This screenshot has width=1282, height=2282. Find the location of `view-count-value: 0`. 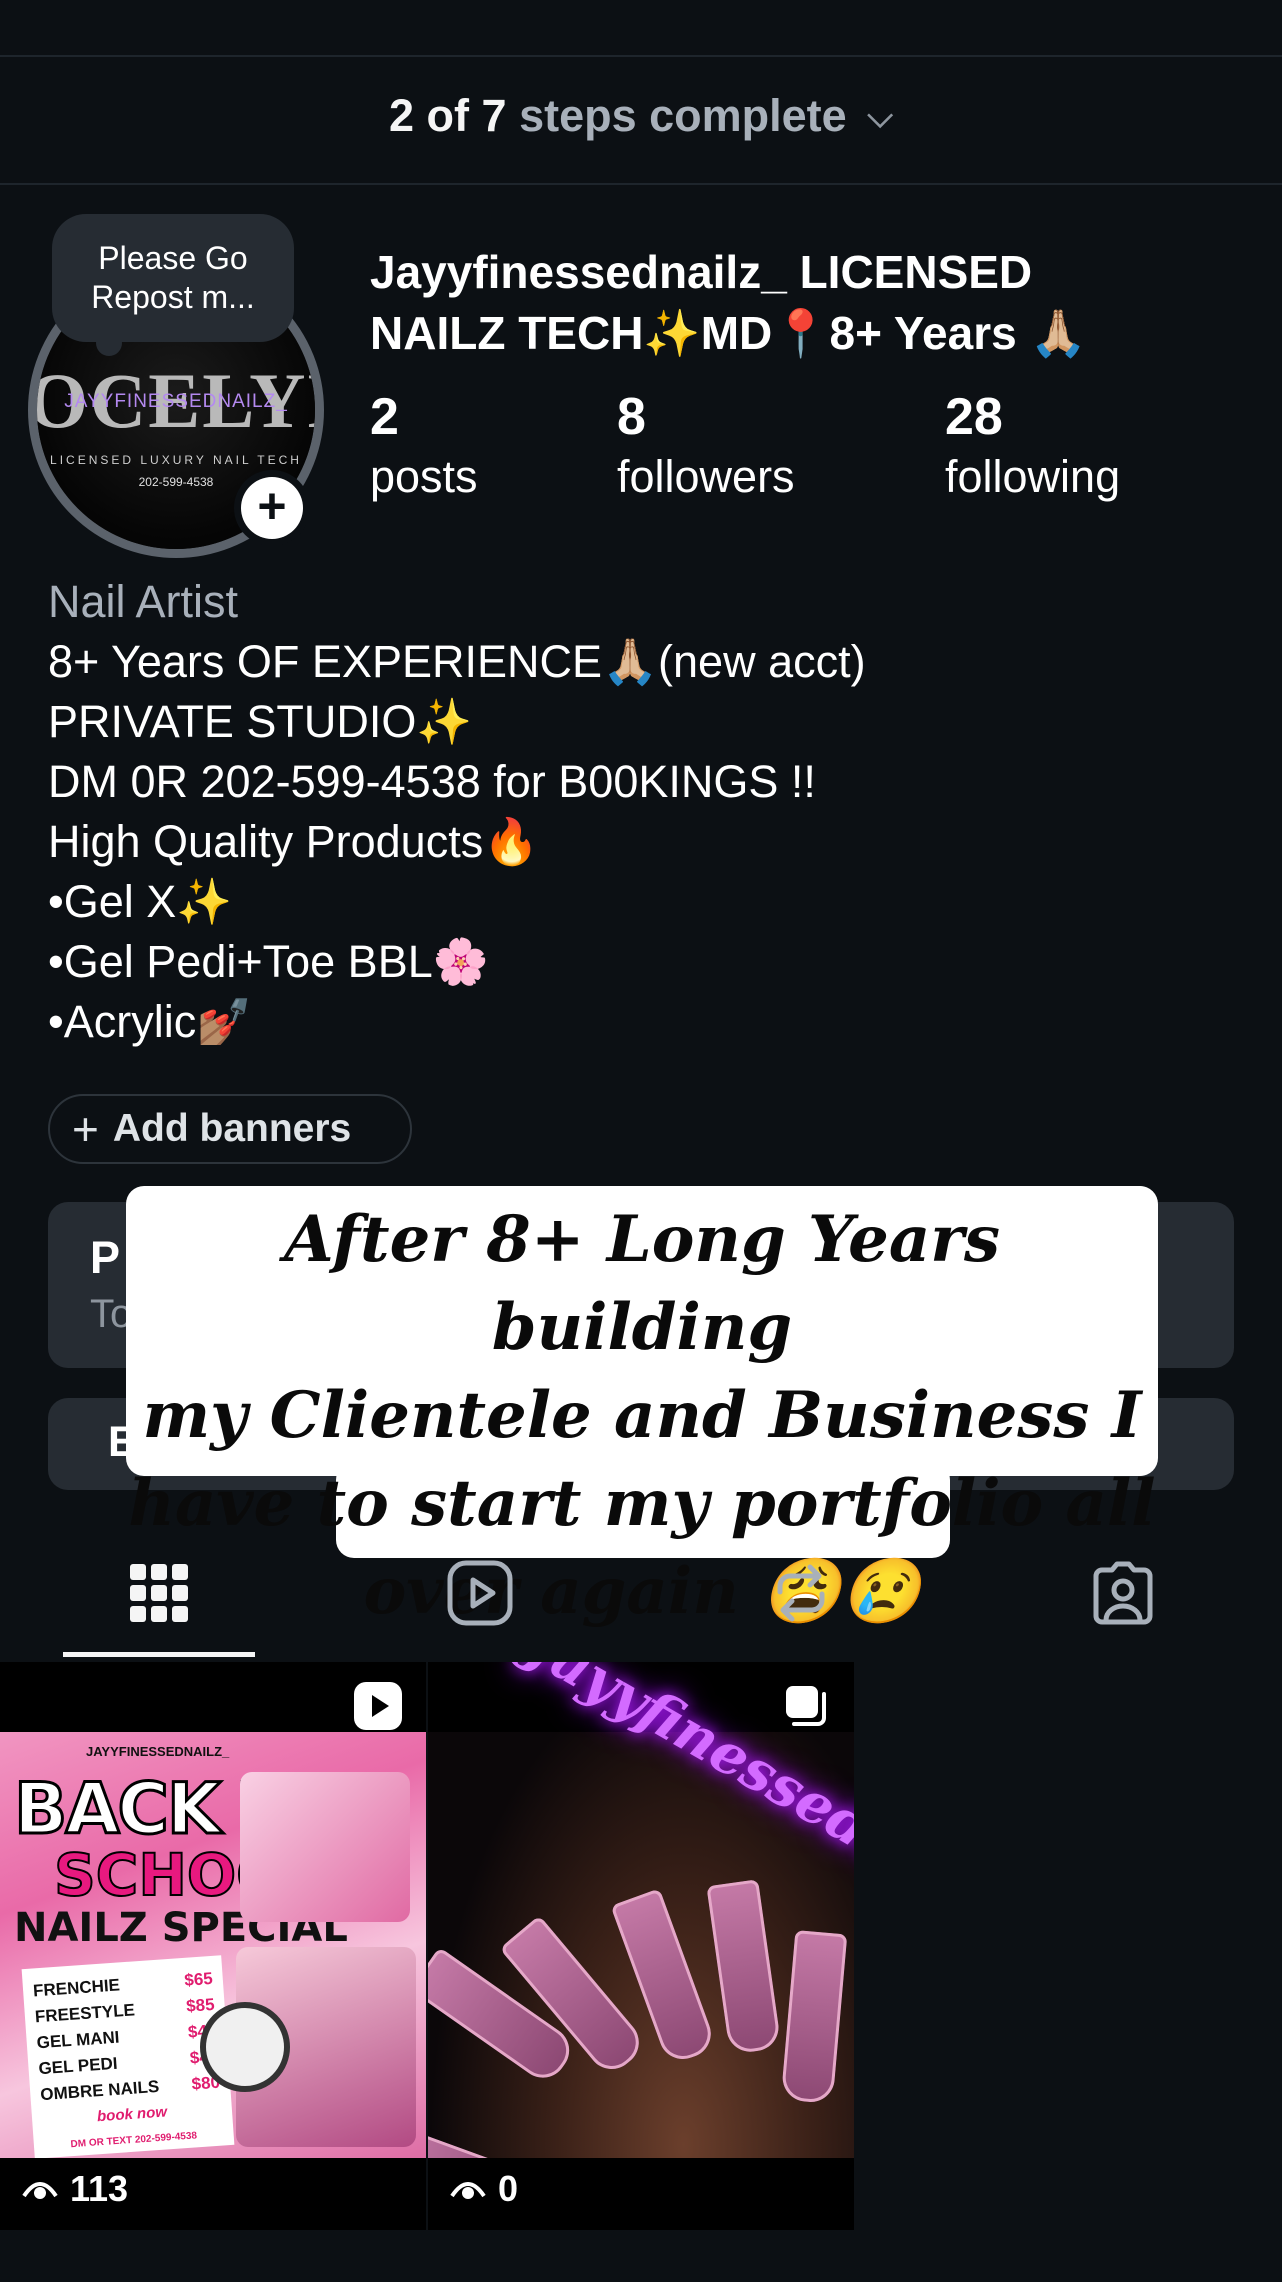

view-count-value: 0 is located at coordinates (508, 2188).